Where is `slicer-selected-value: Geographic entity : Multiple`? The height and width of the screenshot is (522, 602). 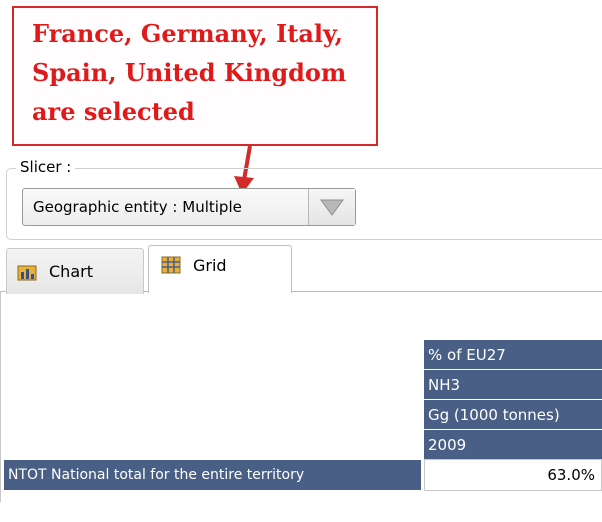 slicer-selected-value: Geographic entity : Multiple is located at coordinates (137, 207).